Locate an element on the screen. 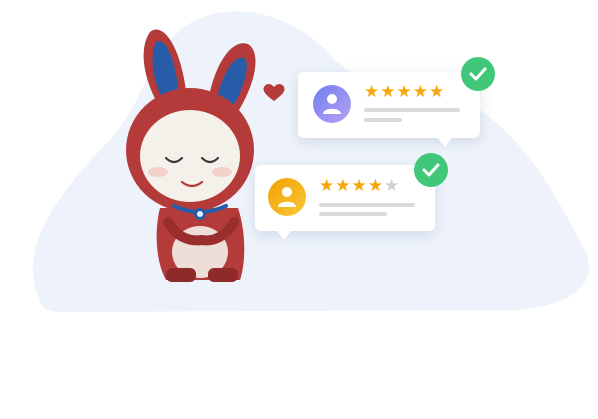 The width and height of the screenshot is (598, 419). bunny-mascot is located at coordinates (191, 155).